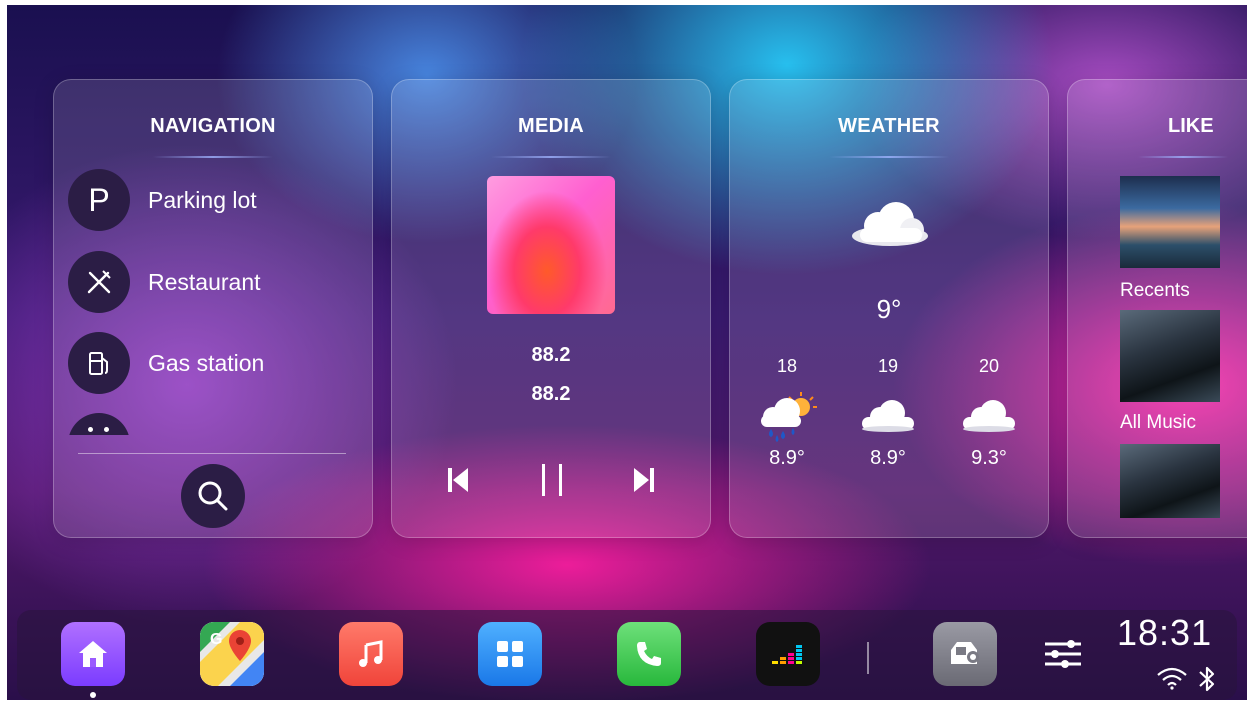  I want to click on phone-icon, so click(649, 654).